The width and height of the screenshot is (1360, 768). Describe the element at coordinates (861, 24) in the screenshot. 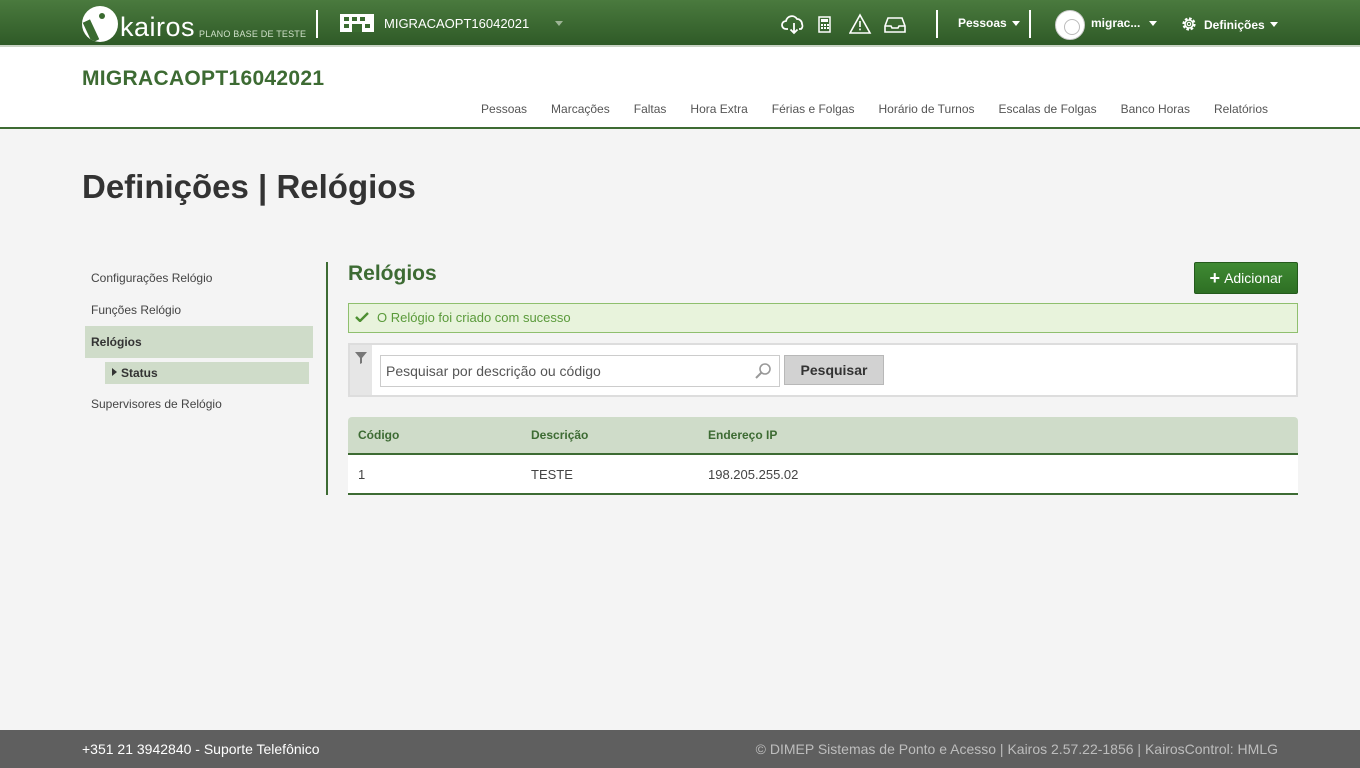

I see `warning-icon` at that location.